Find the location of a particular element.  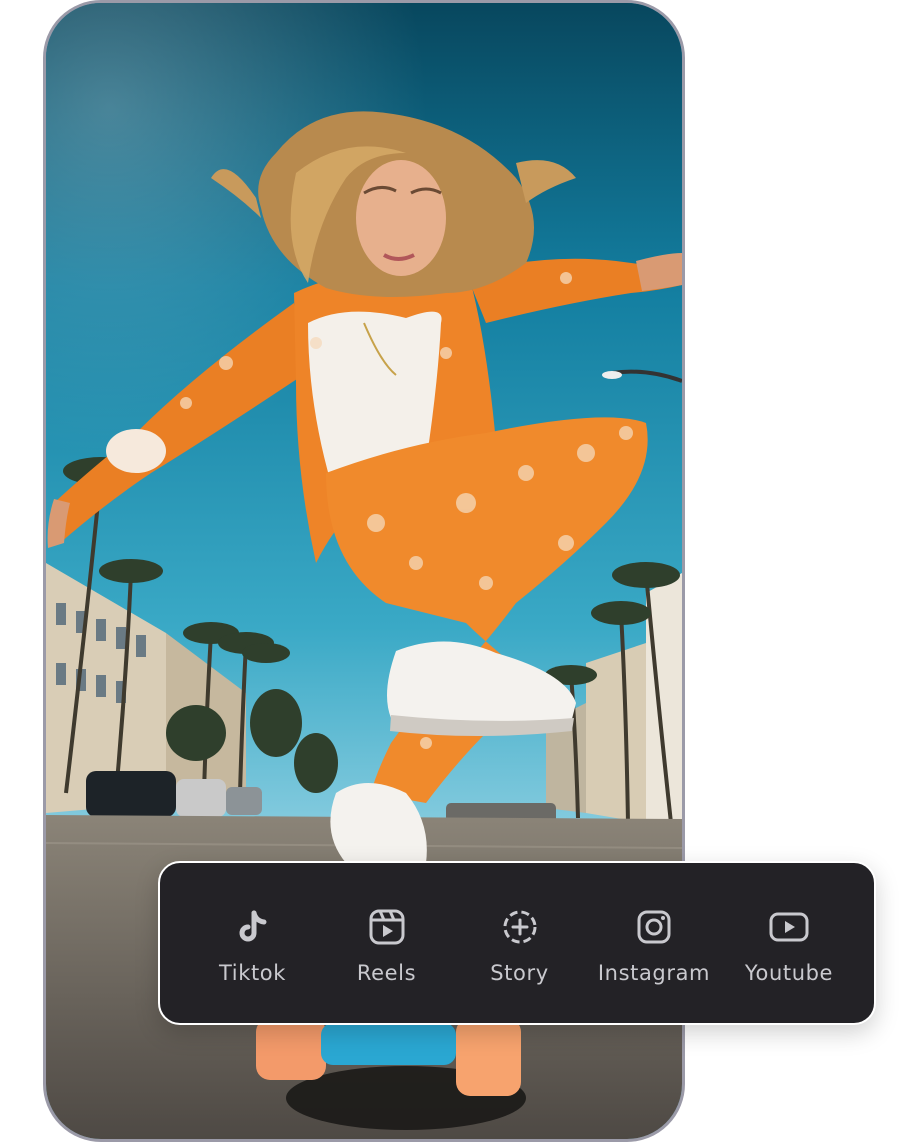

instagram-icon is located at coordinates (654, 927).